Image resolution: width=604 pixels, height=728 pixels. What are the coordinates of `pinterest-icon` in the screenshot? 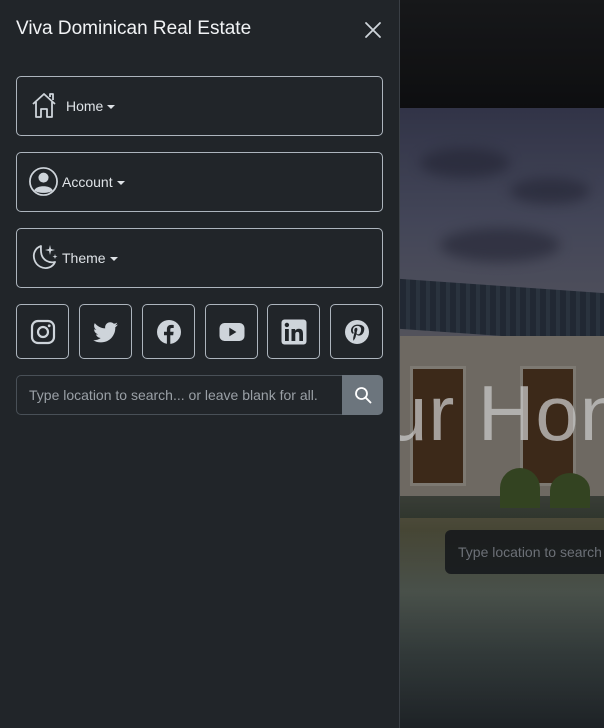 It's located at (357, 332).